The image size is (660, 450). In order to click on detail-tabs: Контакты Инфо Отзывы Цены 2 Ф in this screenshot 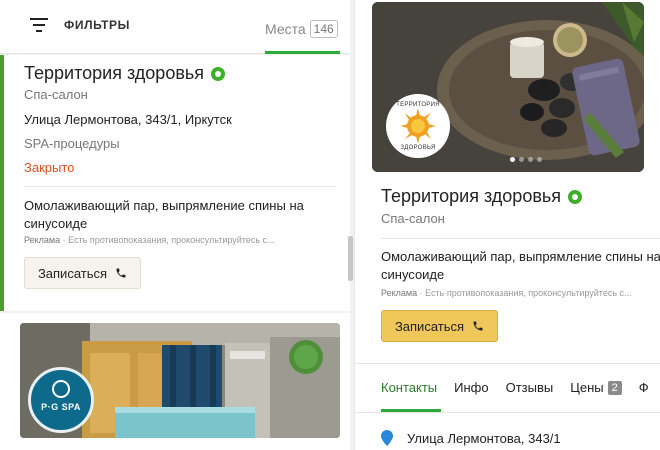, I will do `click(520, 387)`.